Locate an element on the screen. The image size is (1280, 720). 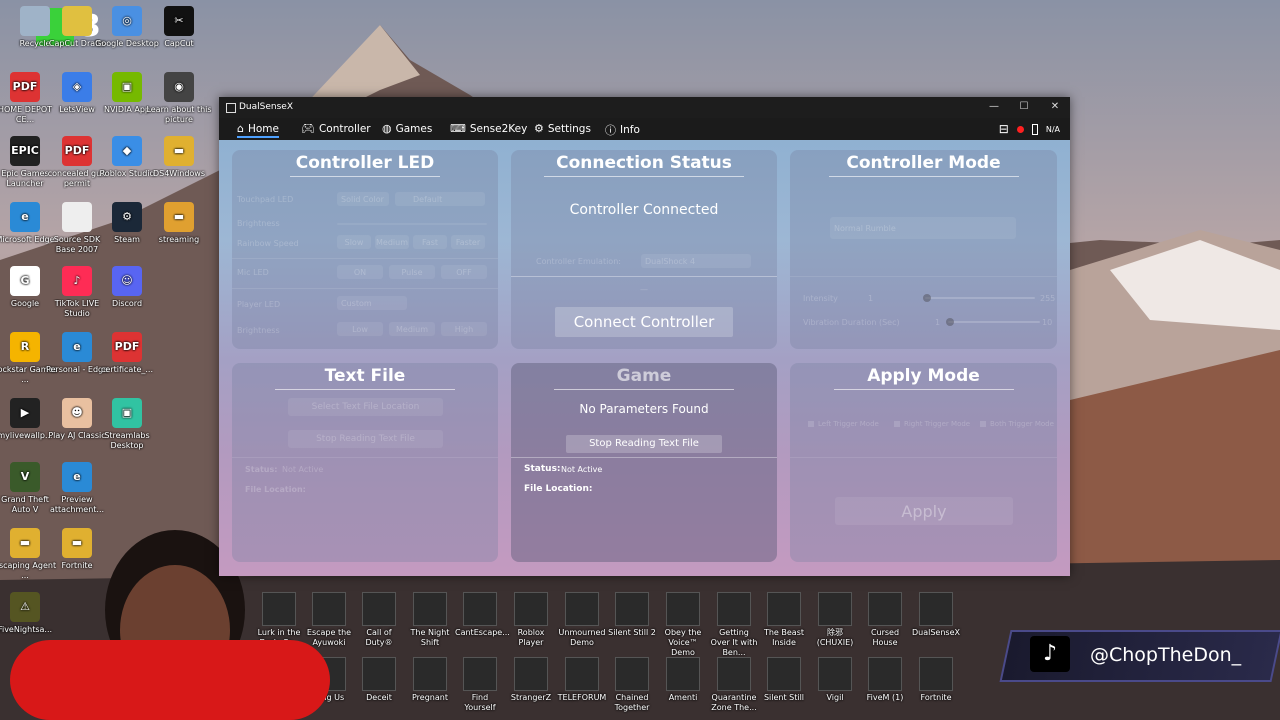
tab-sense2key: ⌨ Sense2Key is located at coordinates (488, 128).